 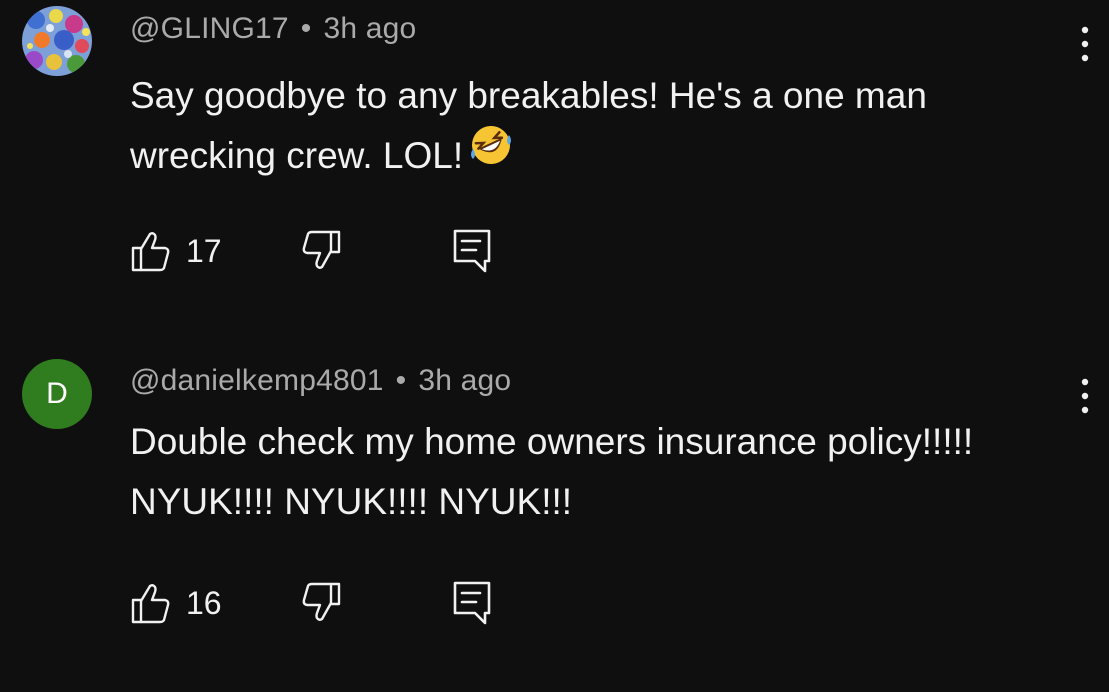 What do you see at coordinates (176, 603) in the screenshot?
I see `like-button: 16` at bounding box center [176, 603].